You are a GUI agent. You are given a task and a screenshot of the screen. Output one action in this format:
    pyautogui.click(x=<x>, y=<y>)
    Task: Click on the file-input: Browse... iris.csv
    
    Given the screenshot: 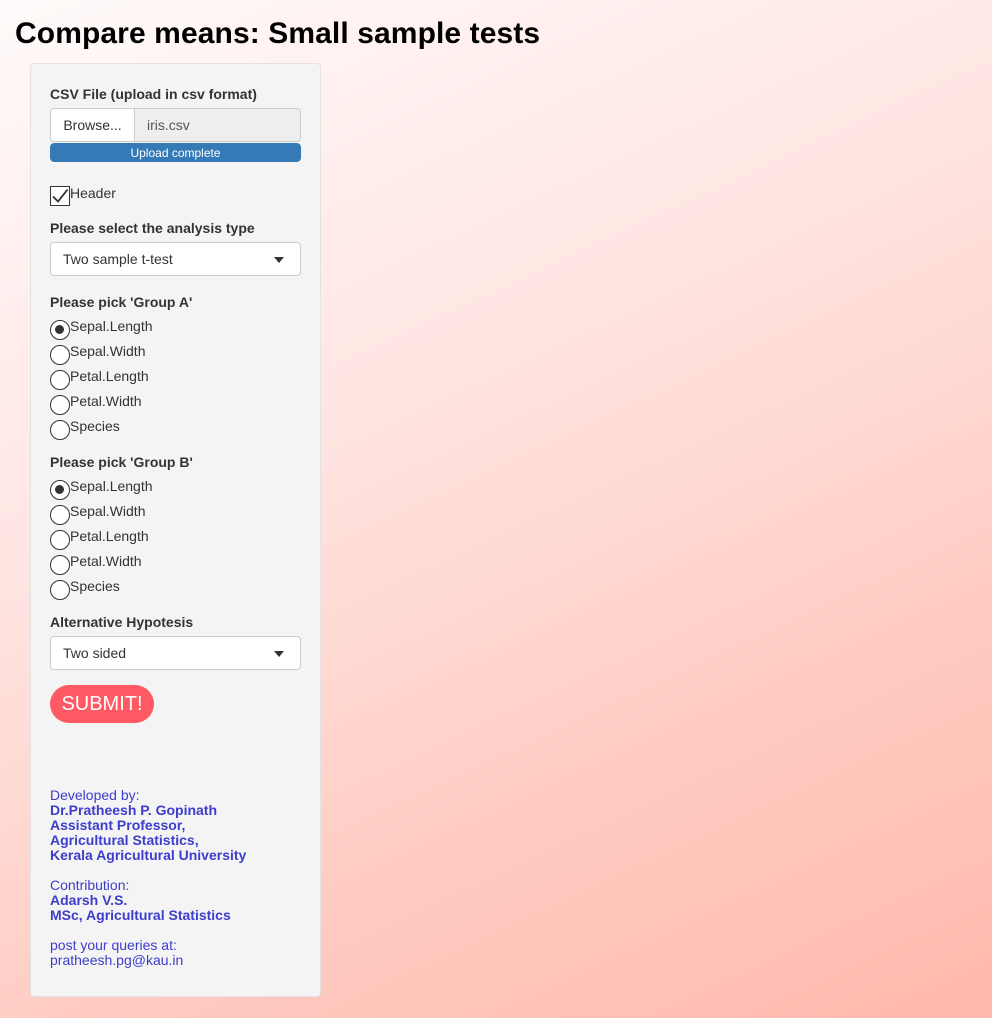 What is the action you would take?
    pyautogui.click(x=175, y=125)
    